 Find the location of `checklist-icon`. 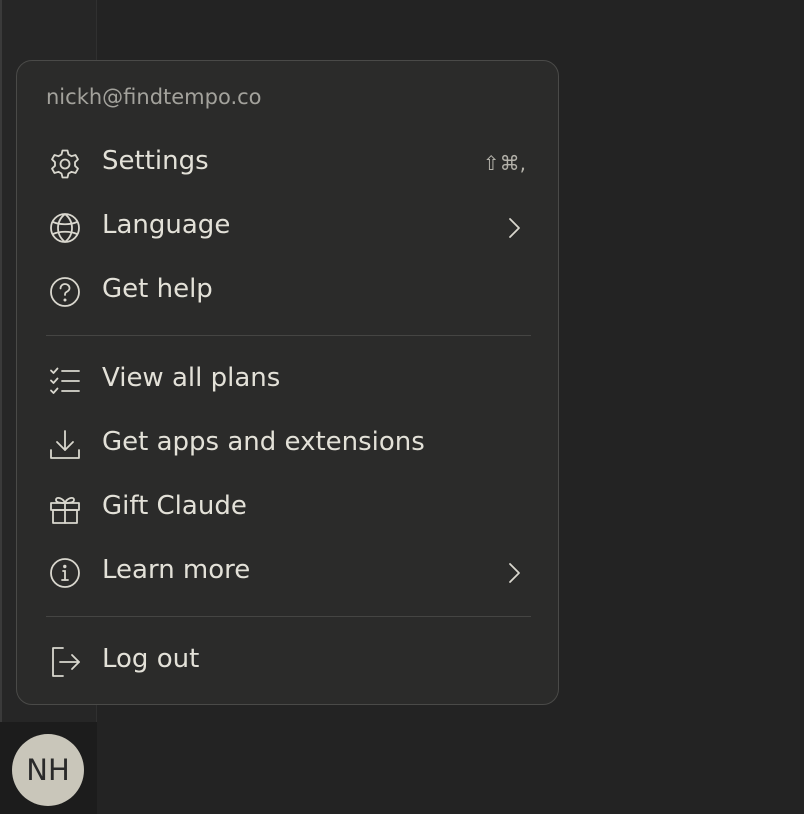

checklist-icon is located at coordinates (65, 381).